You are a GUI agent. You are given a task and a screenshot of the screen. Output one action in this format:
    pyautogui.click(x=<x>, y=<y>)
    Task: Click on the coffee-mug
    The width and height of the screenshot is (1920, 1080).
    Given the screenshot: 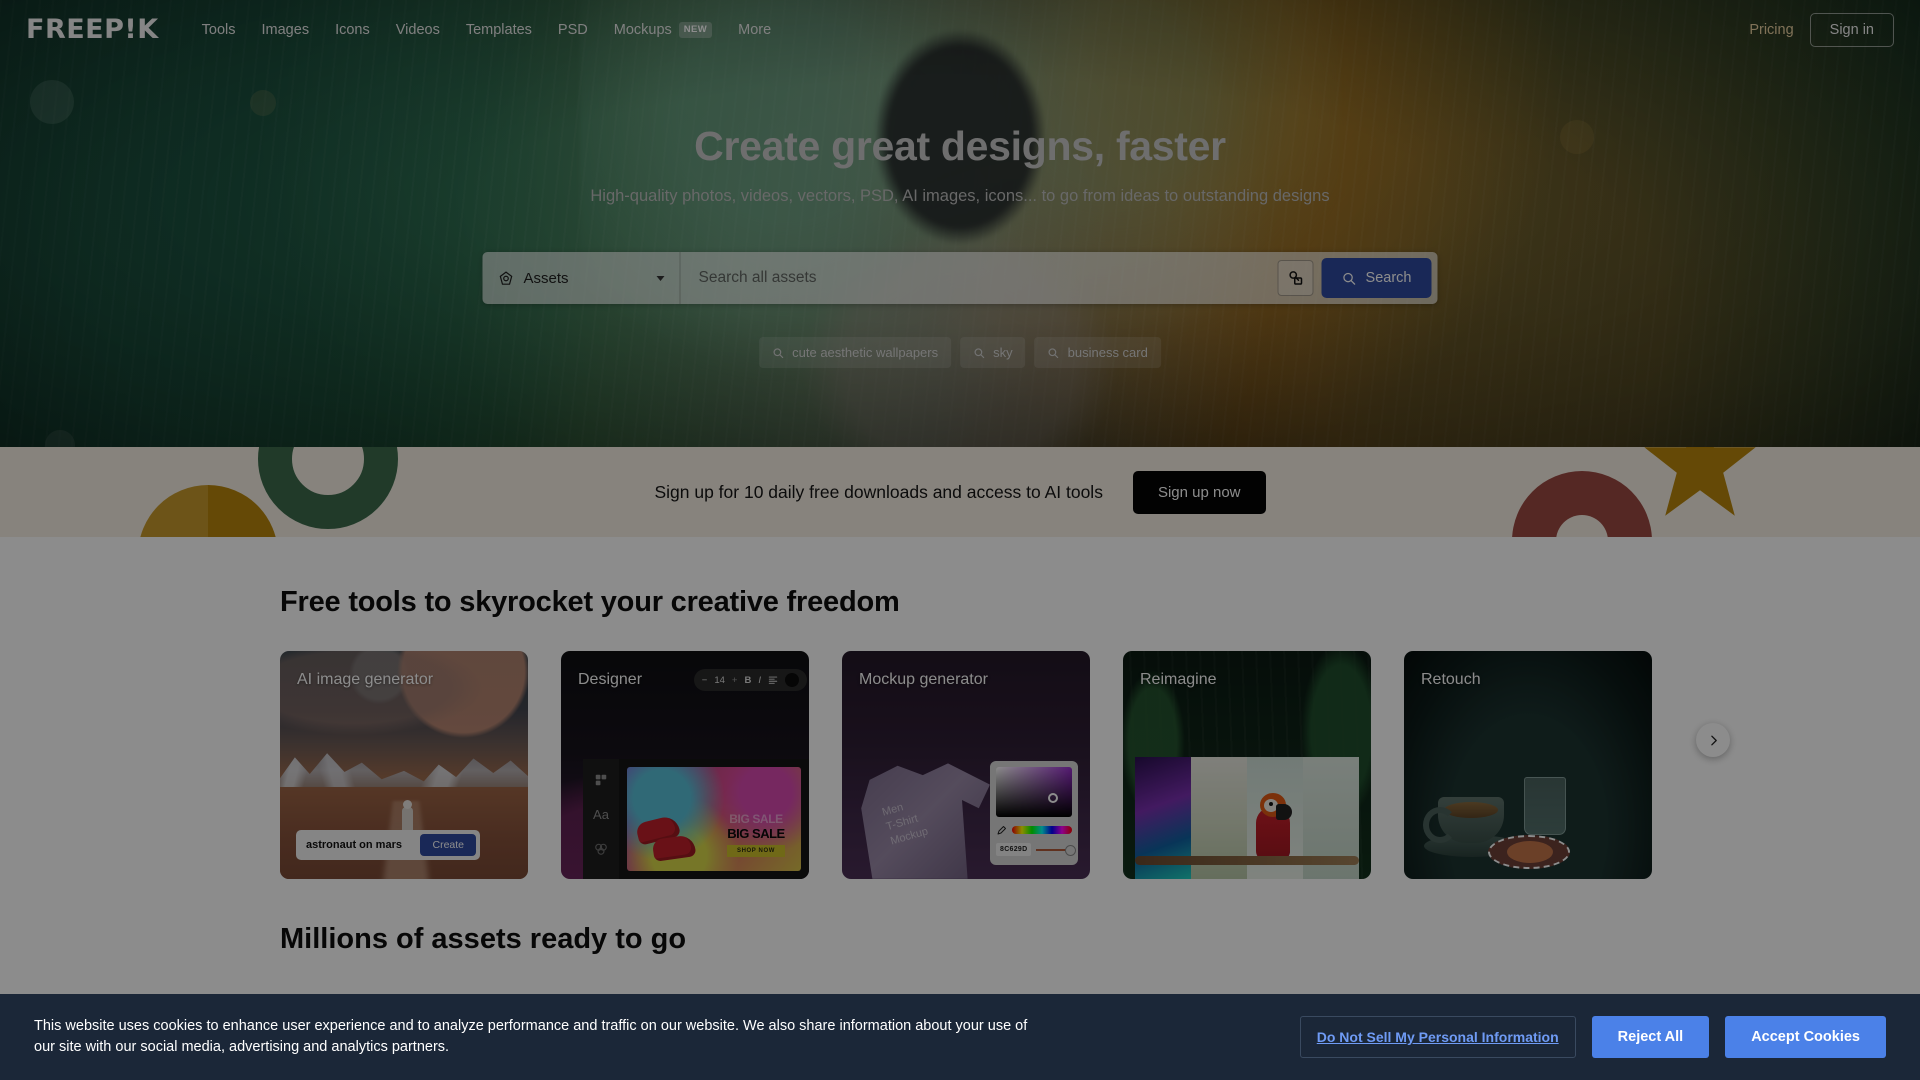 What is the action you would take?
    pyautogui.click(x=1463, y=820)
    